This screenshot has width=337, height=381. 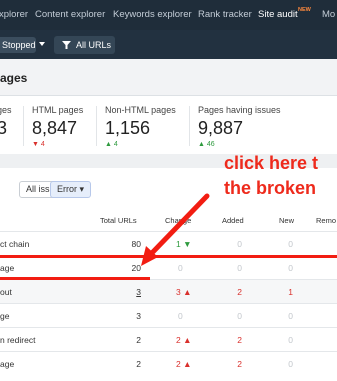 What do you see at coordinates (271, 163) in the screenshot?
I see `annotation-text-line-1: click here t` at bounding box center [271, 163].